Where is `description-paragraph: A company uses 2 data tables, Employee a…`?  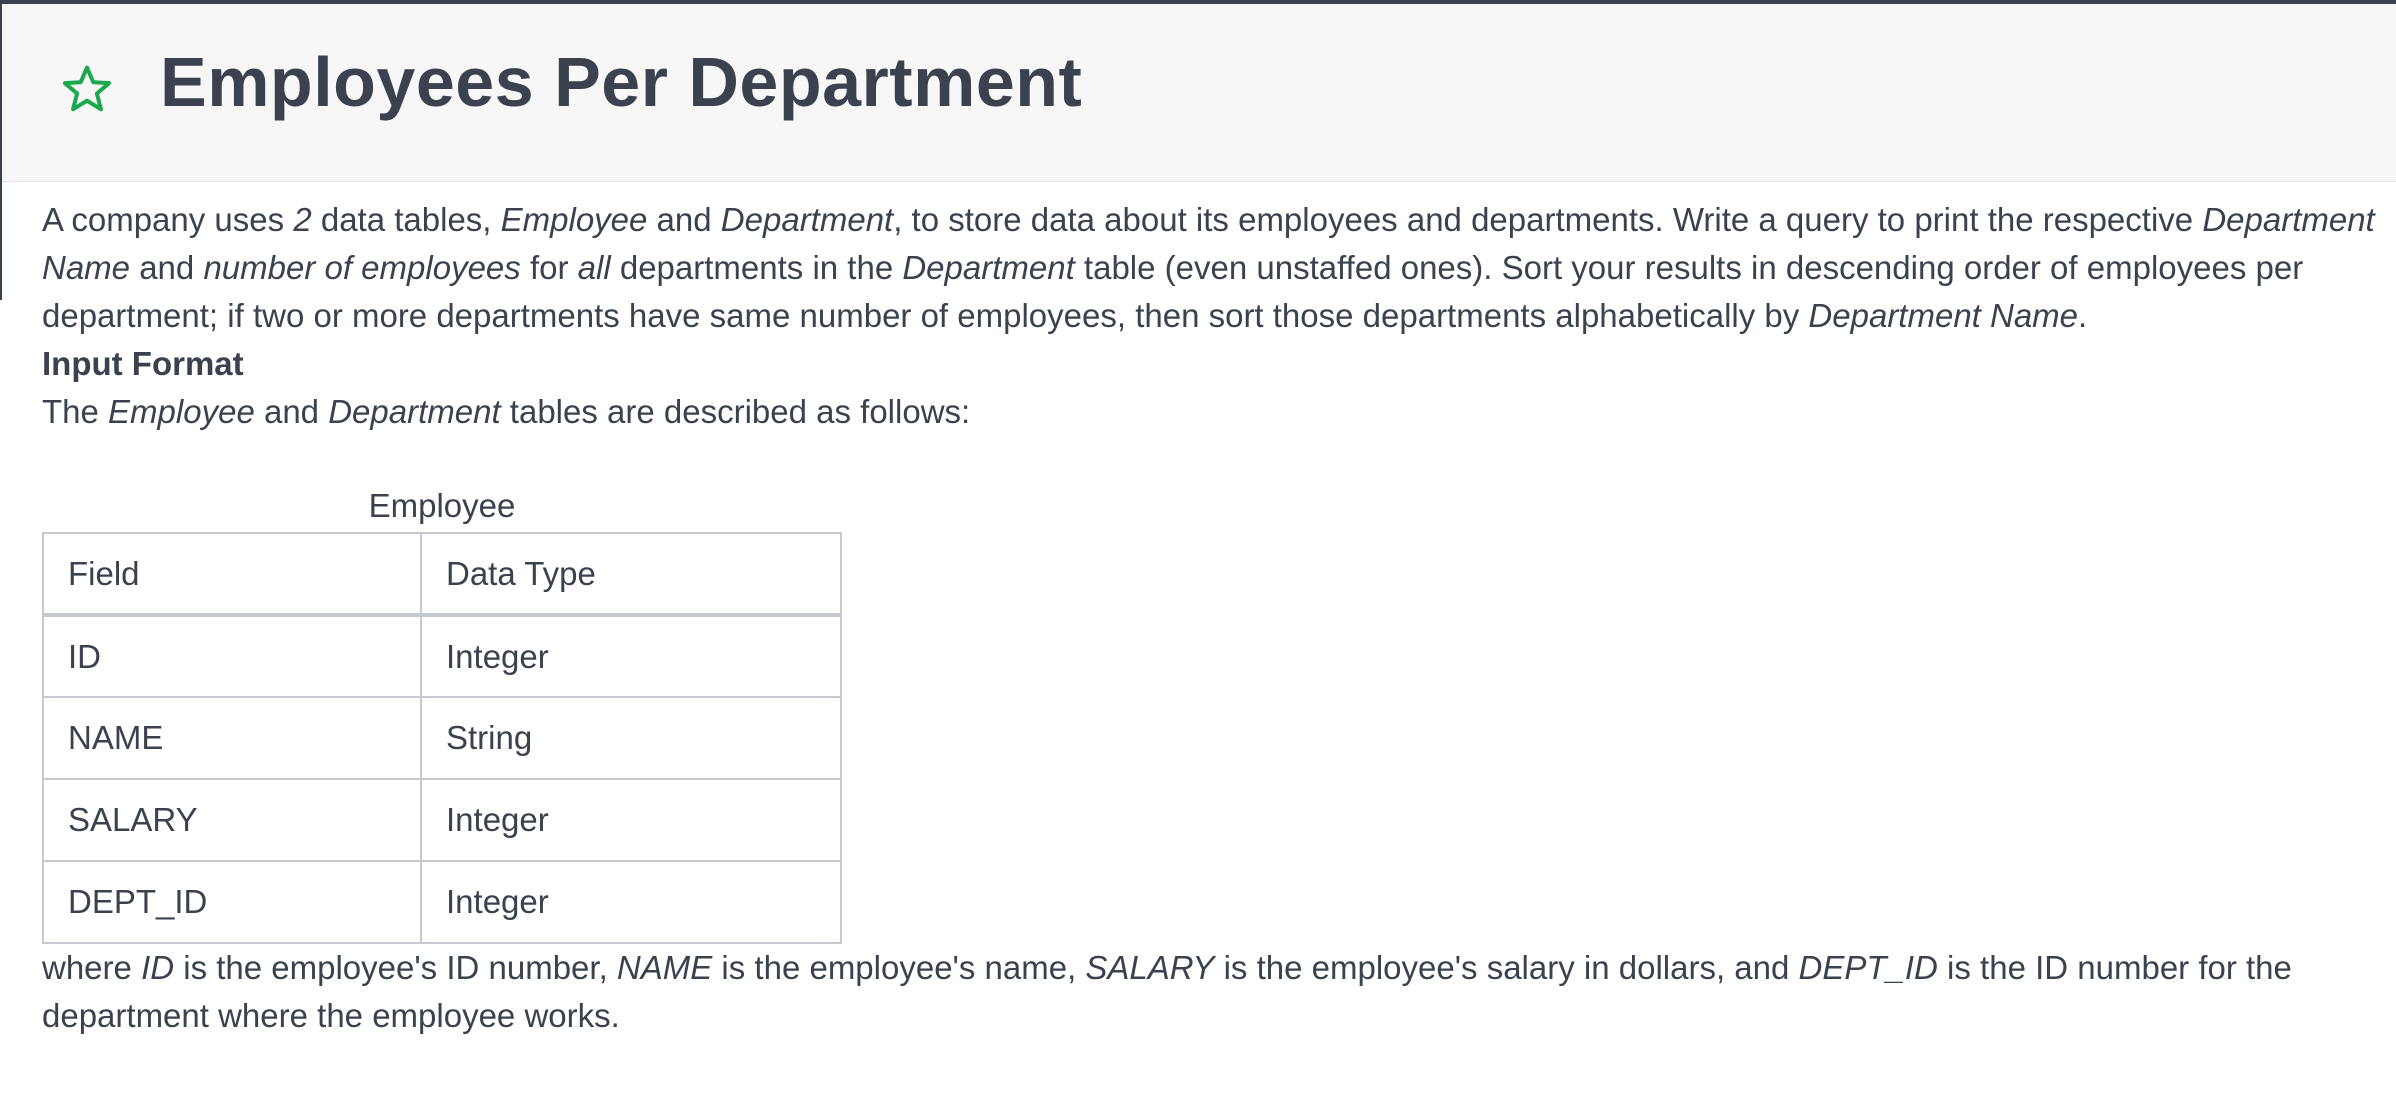
description-paragraph: A company uses 2 data tables, Employee a… is located at coordinates (1208, 267).